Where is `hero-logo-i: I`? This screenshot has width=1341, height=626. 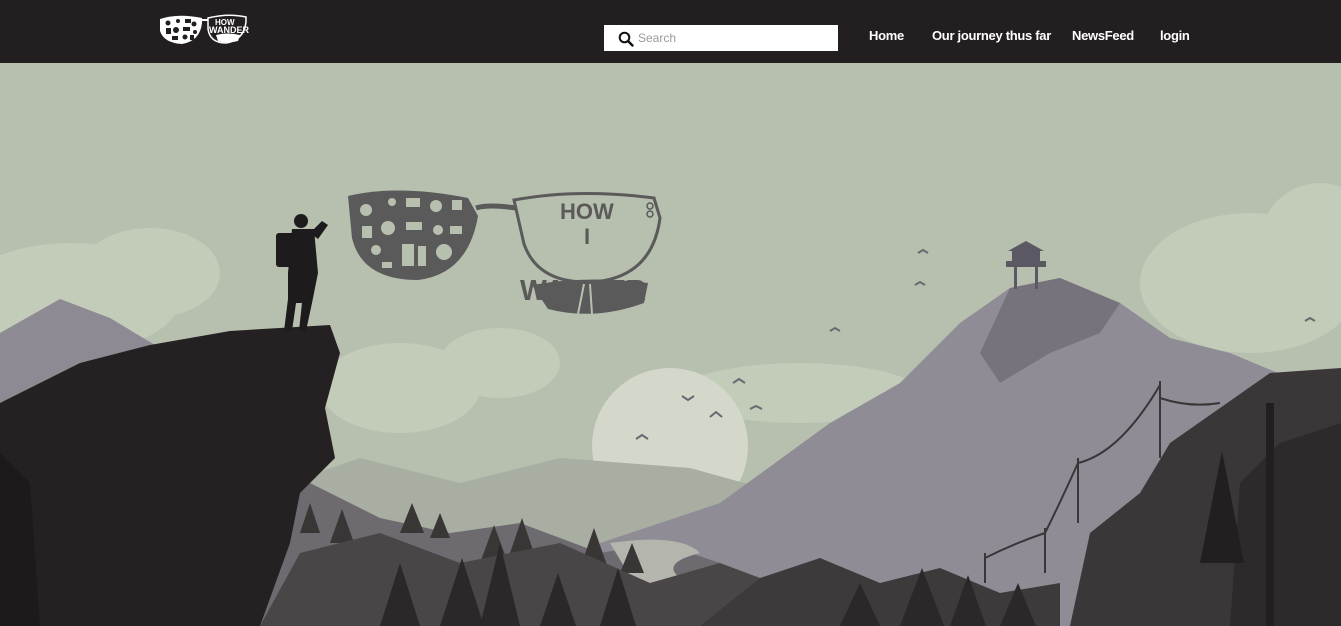 hero-logo-i: I is located at coordinates (587, 236).